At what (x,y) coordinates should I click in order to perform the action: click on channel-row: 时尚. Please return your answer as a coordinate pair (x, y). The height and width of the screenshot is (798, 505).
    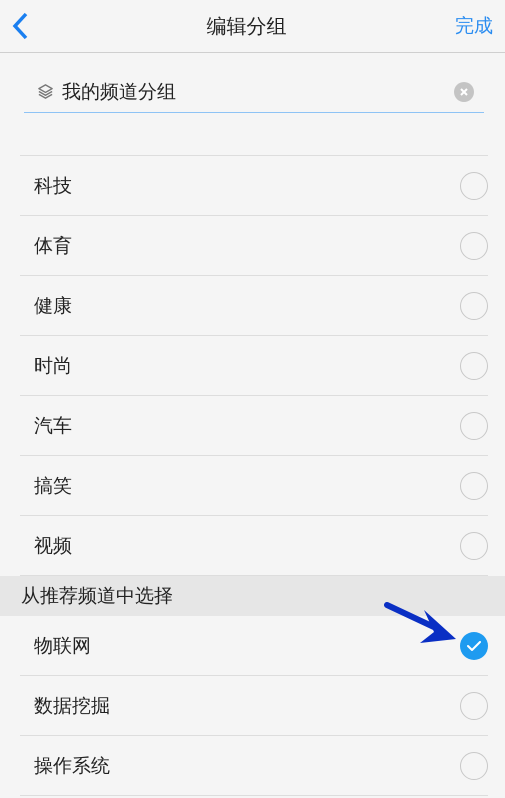
    Looking at the image, I should click on (254, 366).